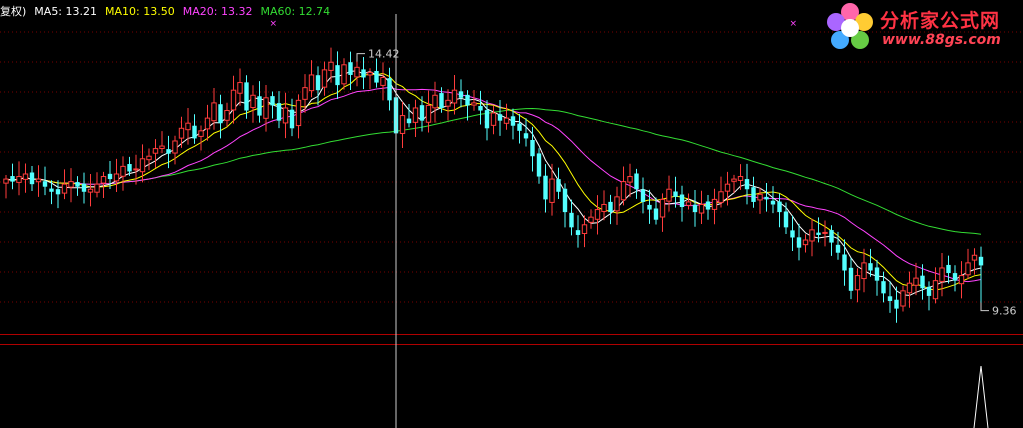 Image resolution: width=1023 pixels, height=428 pixels. What do you see at coordinates (941, 40) in the screenshot?
I see `logo-url-text: www.88gs.com` at bounding box center [941, 40].